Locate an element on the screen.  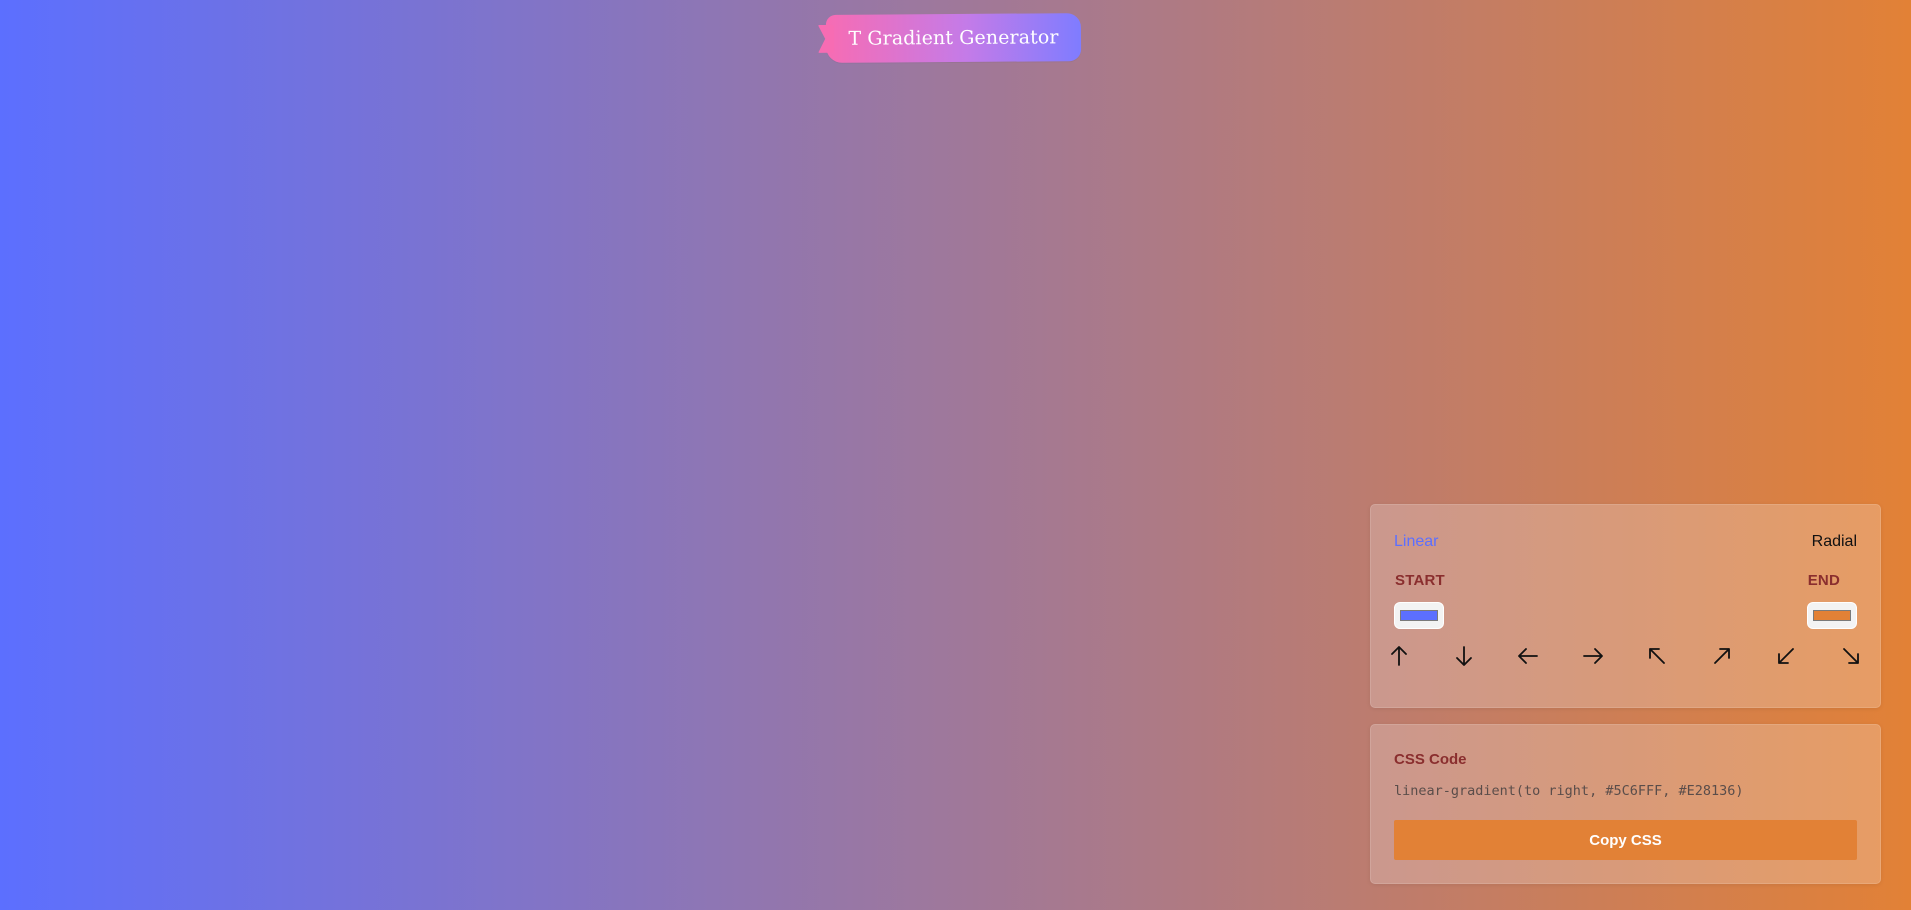
direction-up-left-button is located at coordinates (1657, 658).